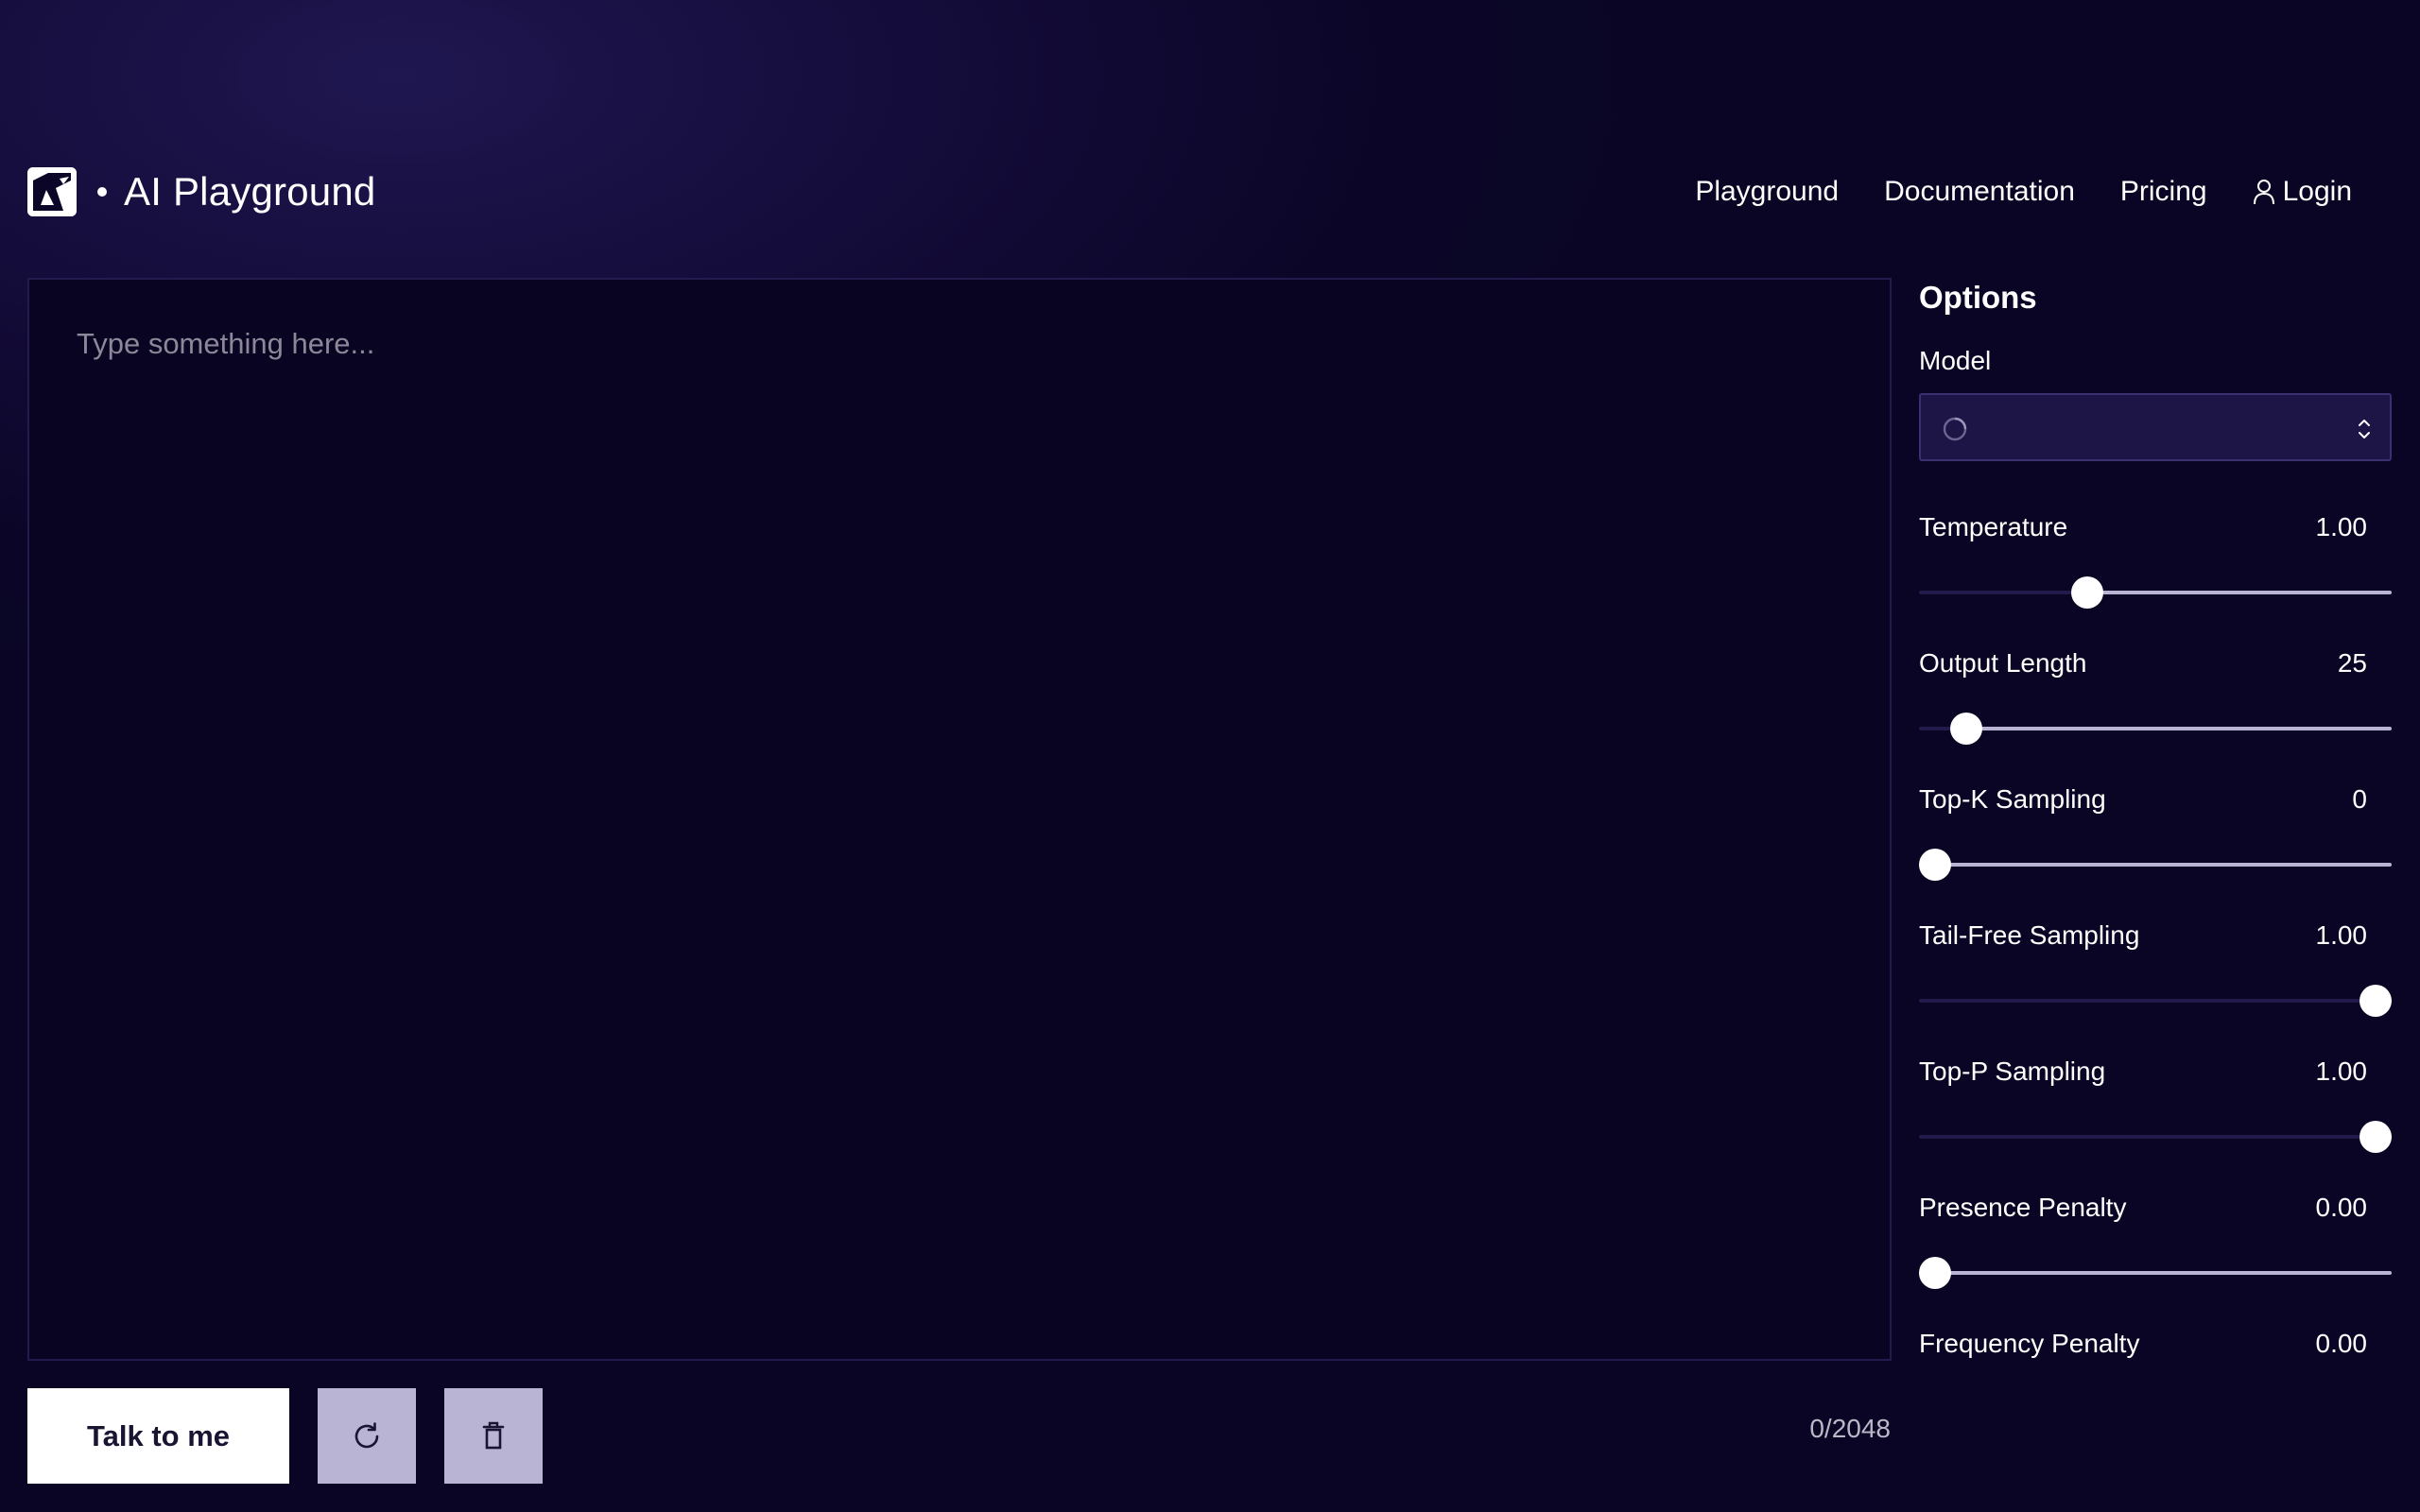 The width and height of the screenshot is (2420, 1512). Describe the element at coordinates (1993, 526) in the screenshot. I see `slider-label: Temperature` at that location.